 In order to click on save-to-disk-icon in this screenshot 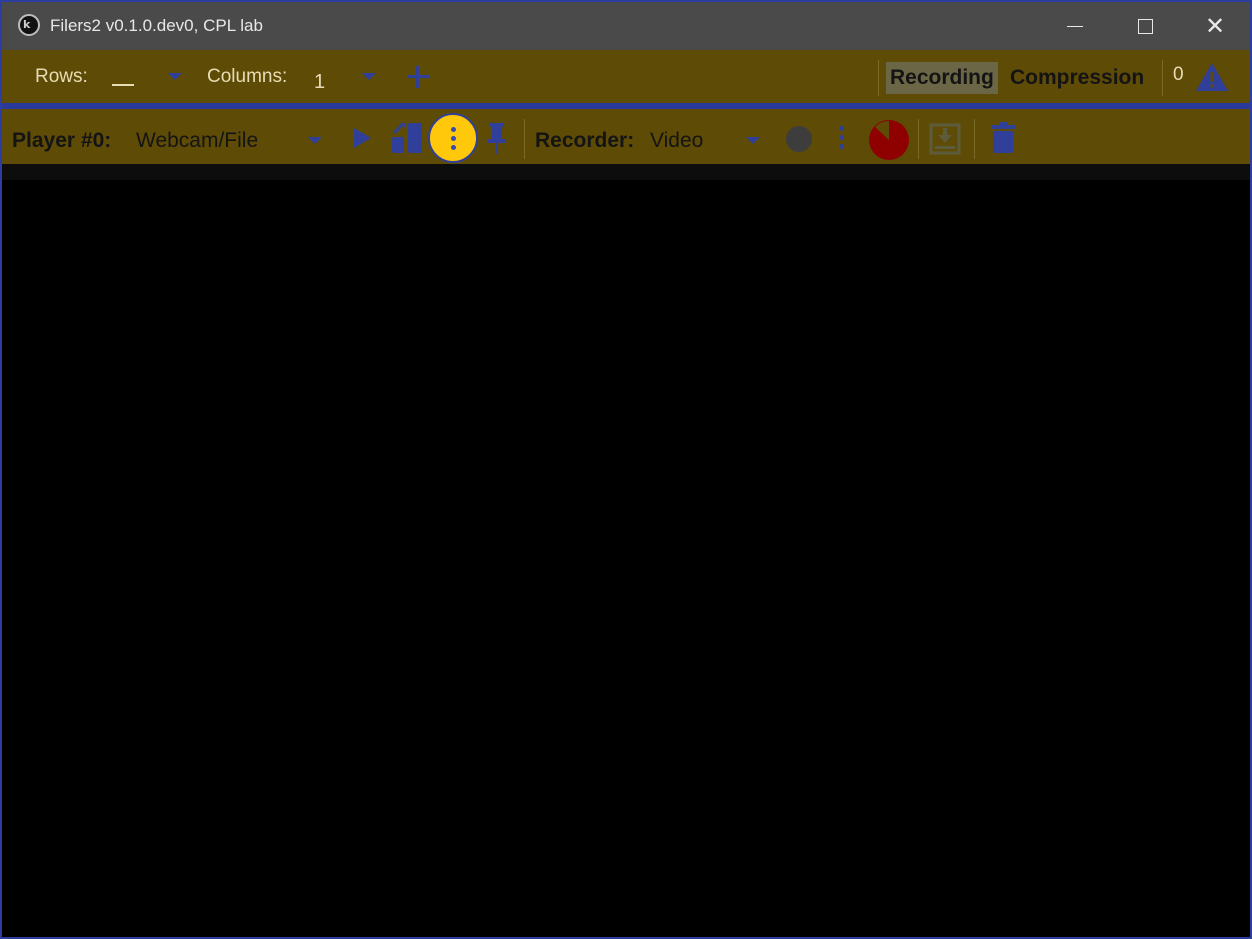, I will do `click(945, 139)`.